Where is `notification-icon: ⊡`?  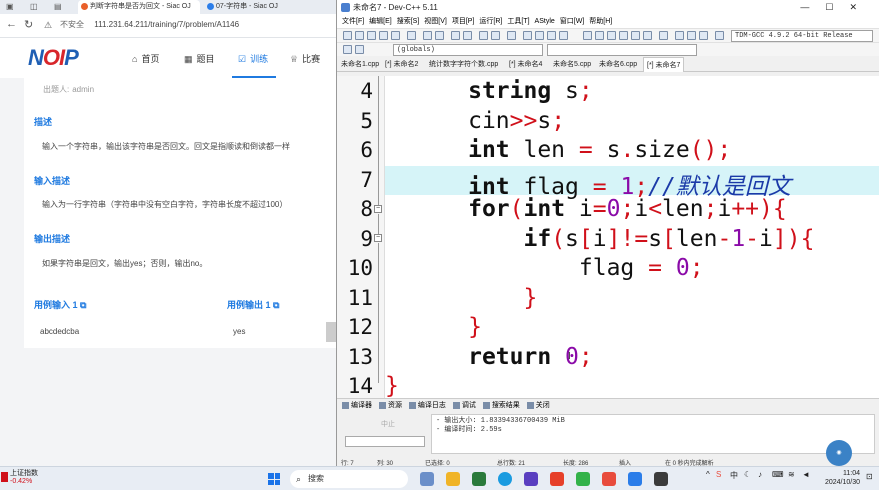 notification-icon: ⊡ is located at coordinates (869, 476).